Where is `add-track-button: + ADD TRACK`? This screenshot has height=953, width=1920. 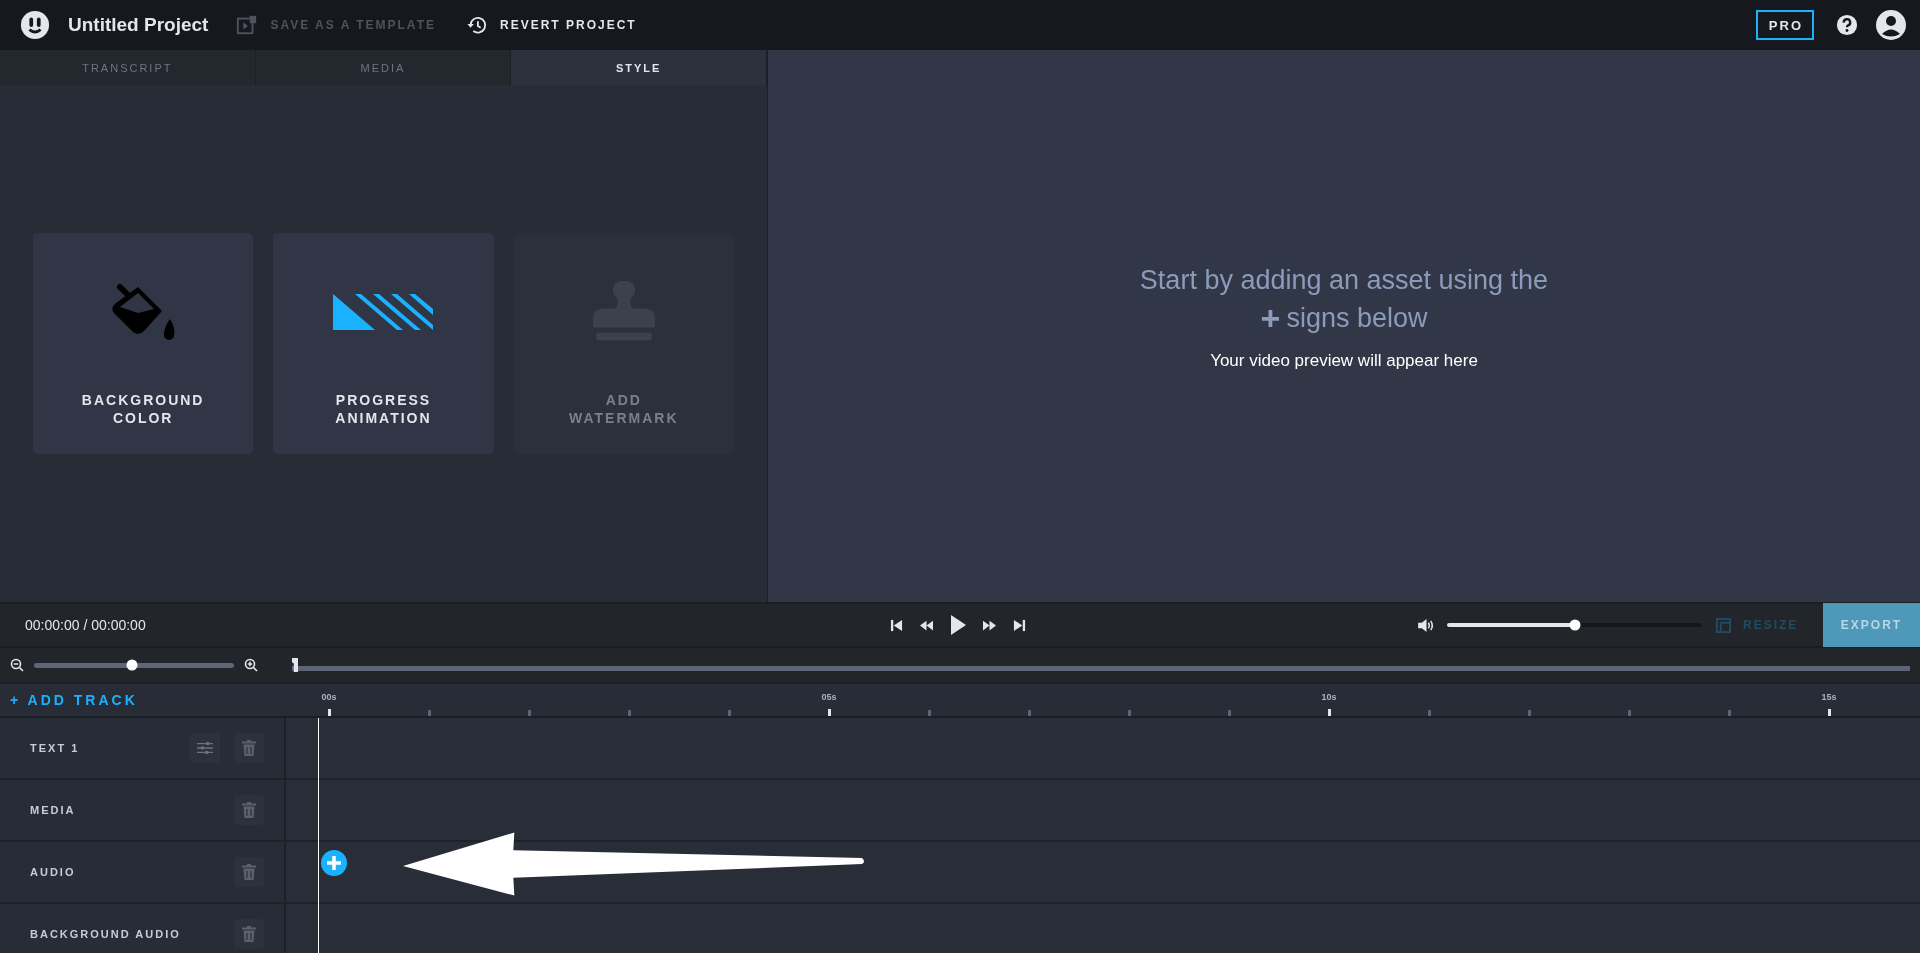 add-track-button: + ADD TRACK is located at coordinates (74, 700).